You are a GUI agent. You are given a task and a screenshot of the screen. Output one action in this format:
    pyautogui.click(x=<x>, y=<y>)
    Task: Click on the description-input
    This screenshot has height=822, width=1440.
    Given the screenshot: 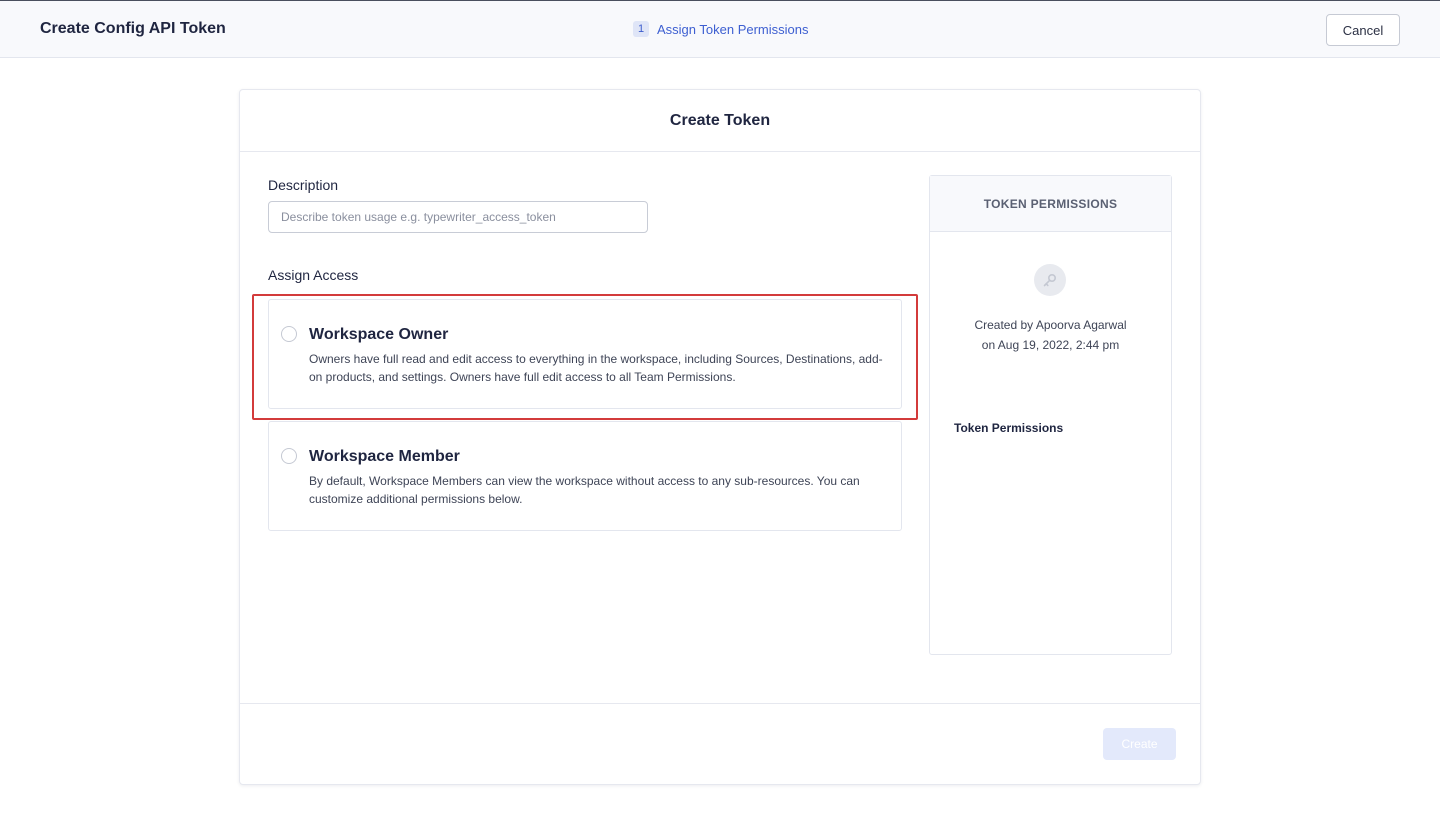 What is the action you would take?
    pyautogui.click(x=458, y=217)
    